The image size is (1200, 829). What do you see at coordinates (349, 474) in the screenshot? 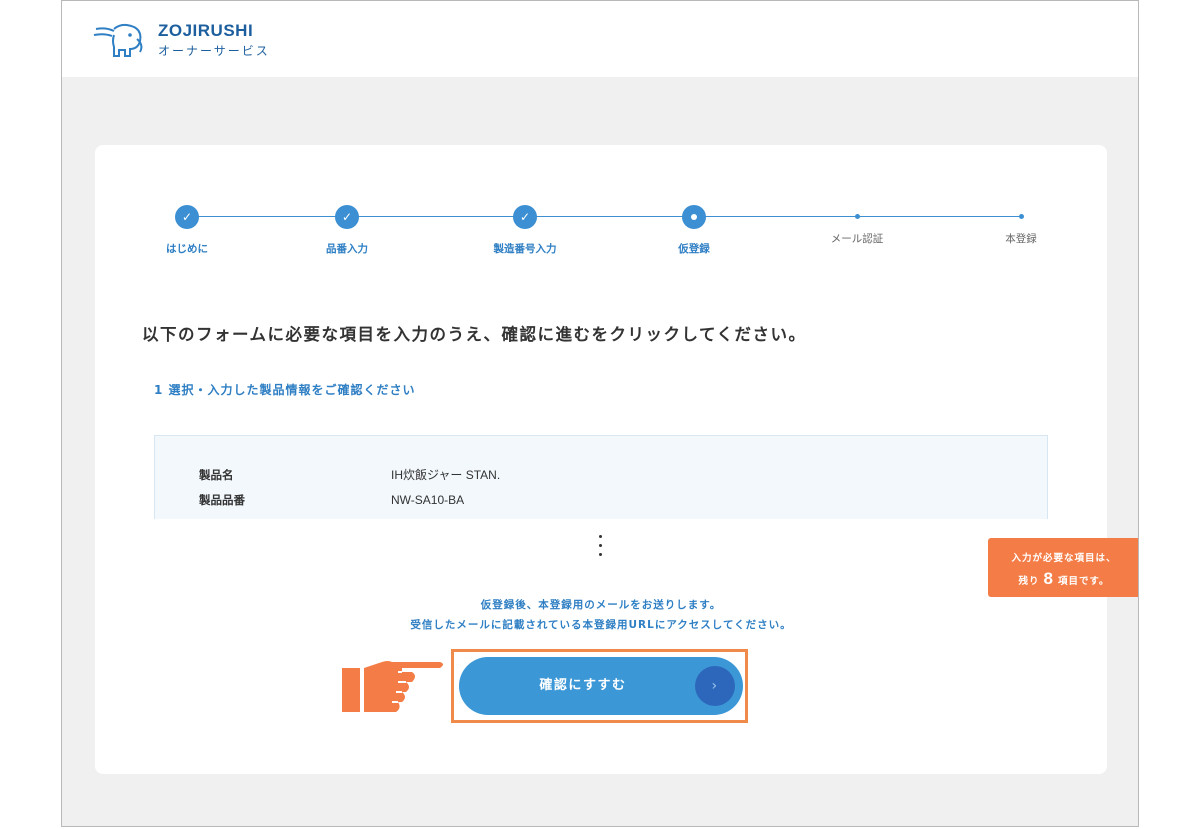
I see `product-row: 製品名 IH炊飯ジャー STAN.` at bounding box center [349, 474].